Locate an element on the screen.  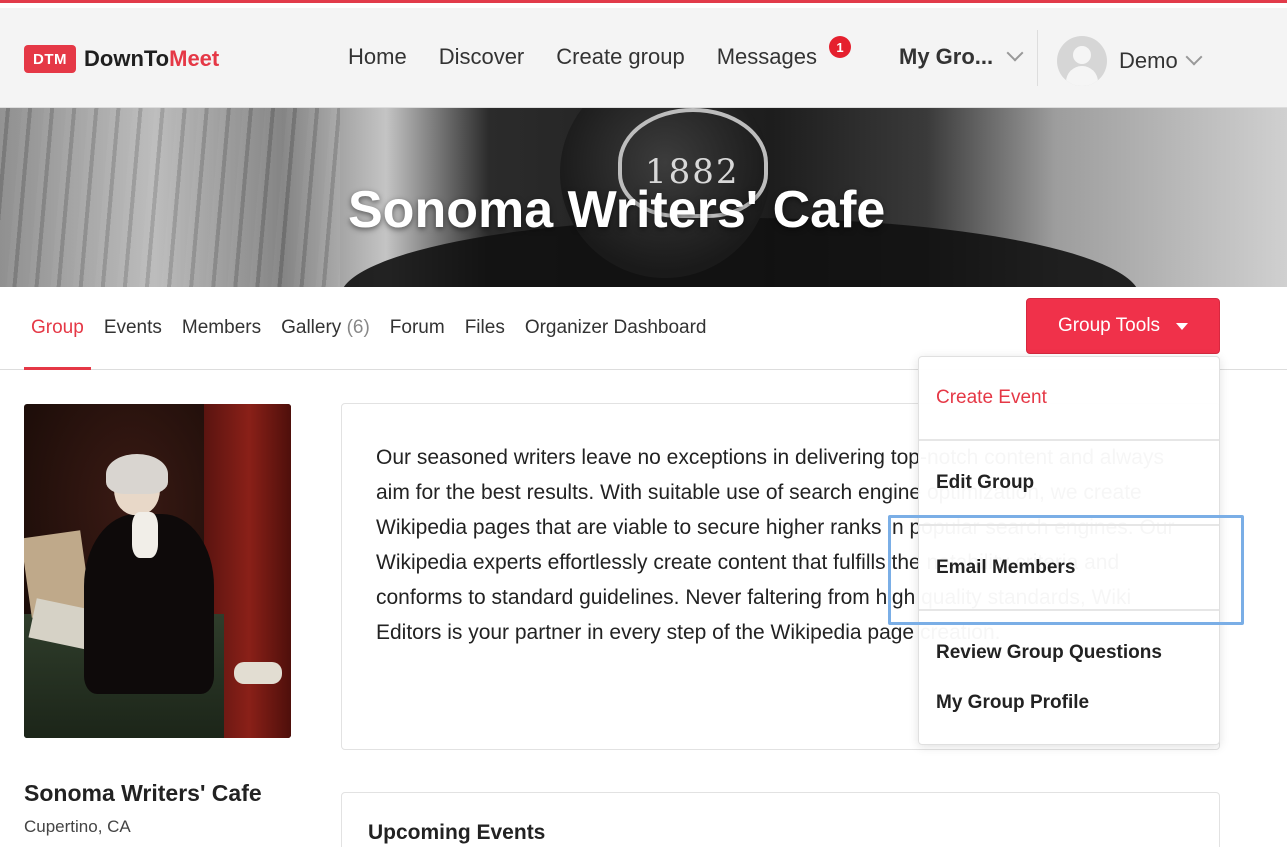
tab-files: Files is located at coordinates (485, 328).